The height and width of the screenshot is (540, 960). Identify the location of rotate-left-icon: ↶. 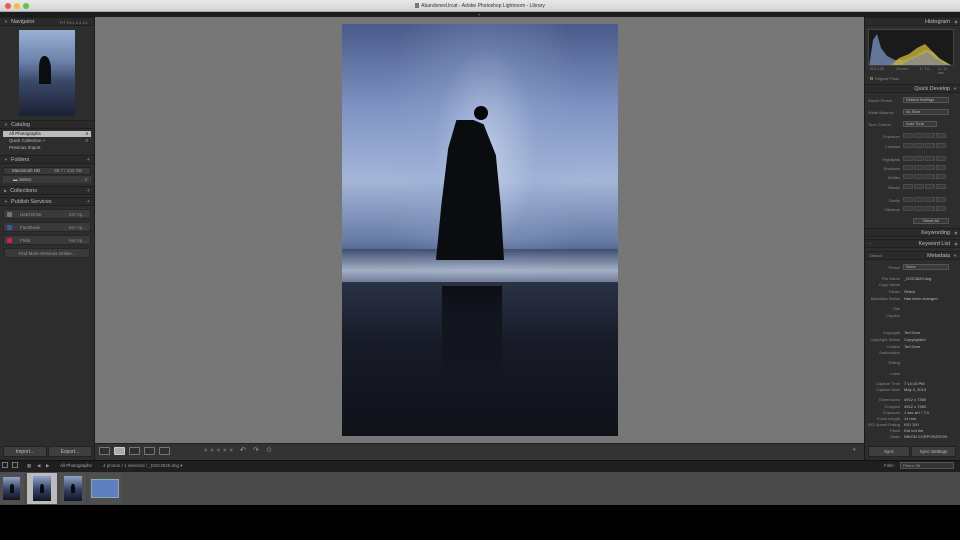
(243, 450).